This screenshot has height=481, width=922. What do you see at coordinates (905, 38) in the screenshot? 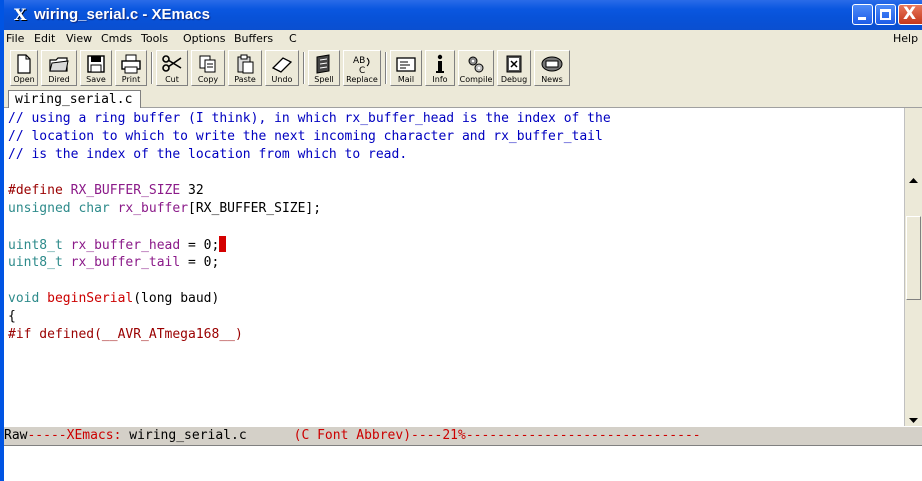
I see `menu-help: Help` at bounding box center [905, 38].